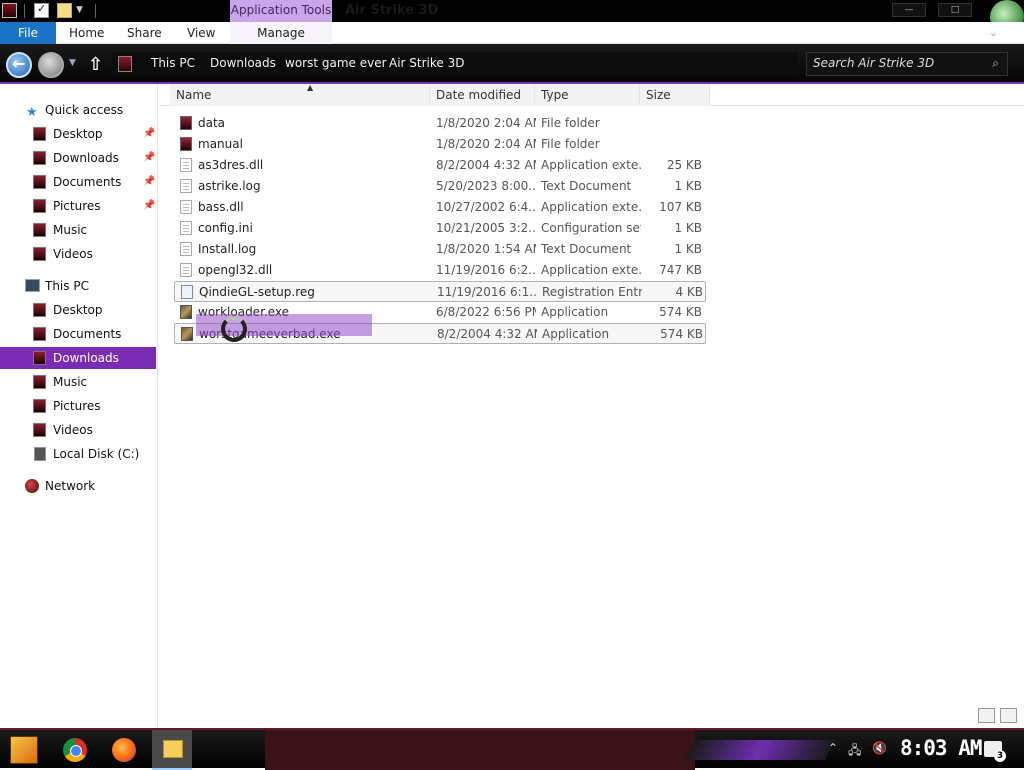 The width and height of the screenshot is (1024, 770). What do you see at coordinates (879, 748) in the screenshot?
I see `volume-muted-icon: 🔇` at bounding box center [879, 748].